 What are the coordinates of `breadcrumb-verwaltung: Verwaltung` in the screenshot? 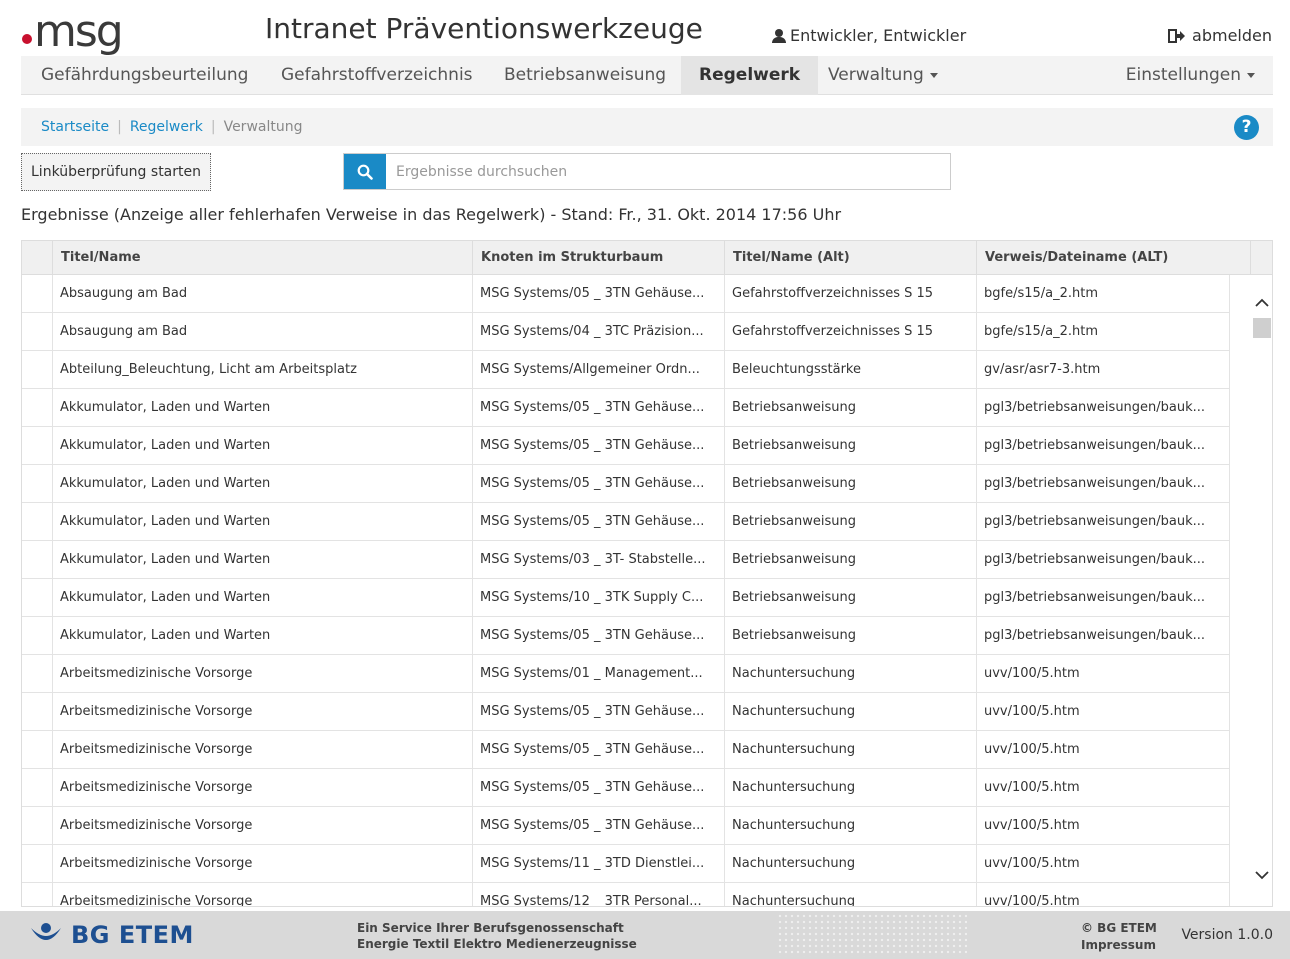 It's located at (263, 127).